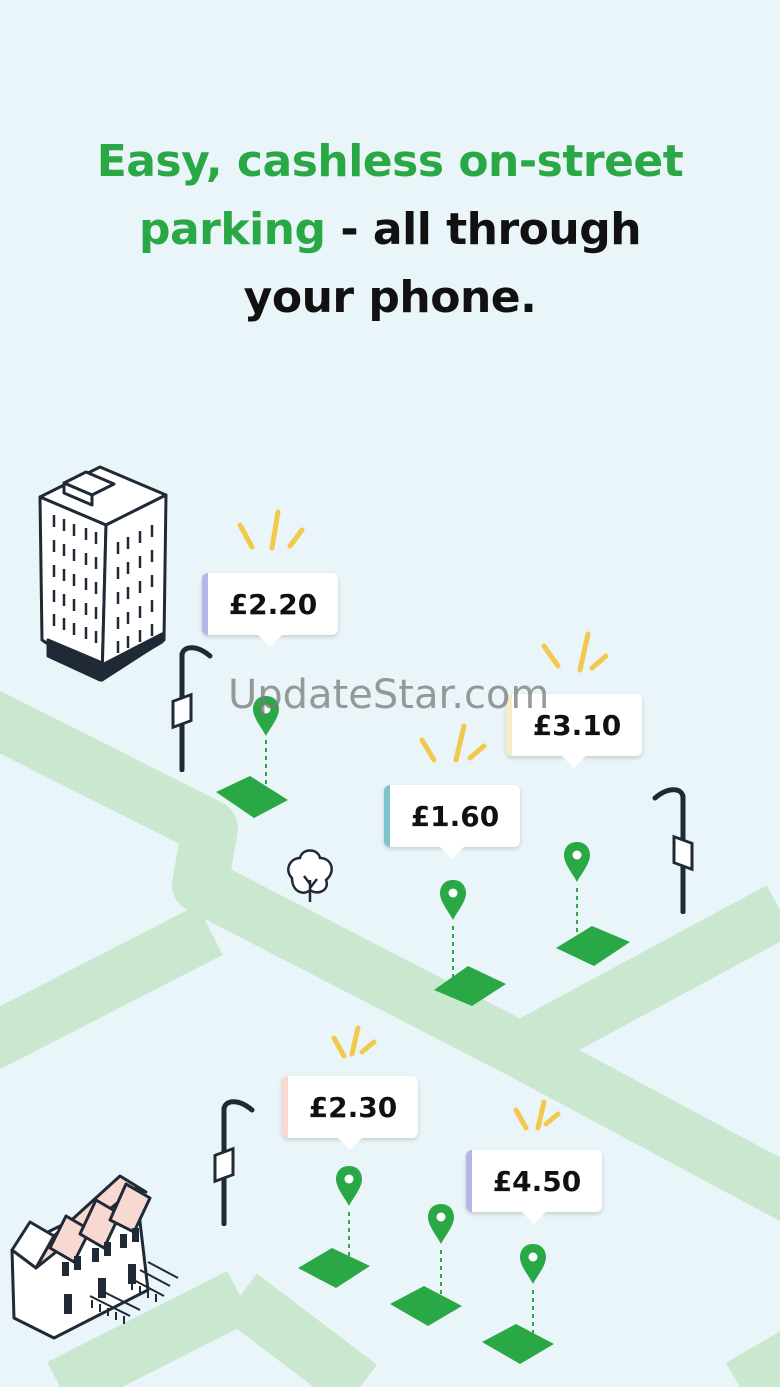 This screenshot has width=780, height=1387. Describe the element at coordinates (483, 229) in the screenshot. I see `headline-line2-rest: - all through` at that location.